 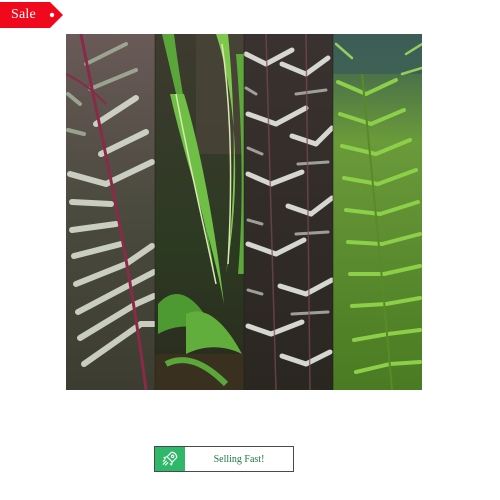 I want to click on rocket-icon, so click(x=170, y=458).